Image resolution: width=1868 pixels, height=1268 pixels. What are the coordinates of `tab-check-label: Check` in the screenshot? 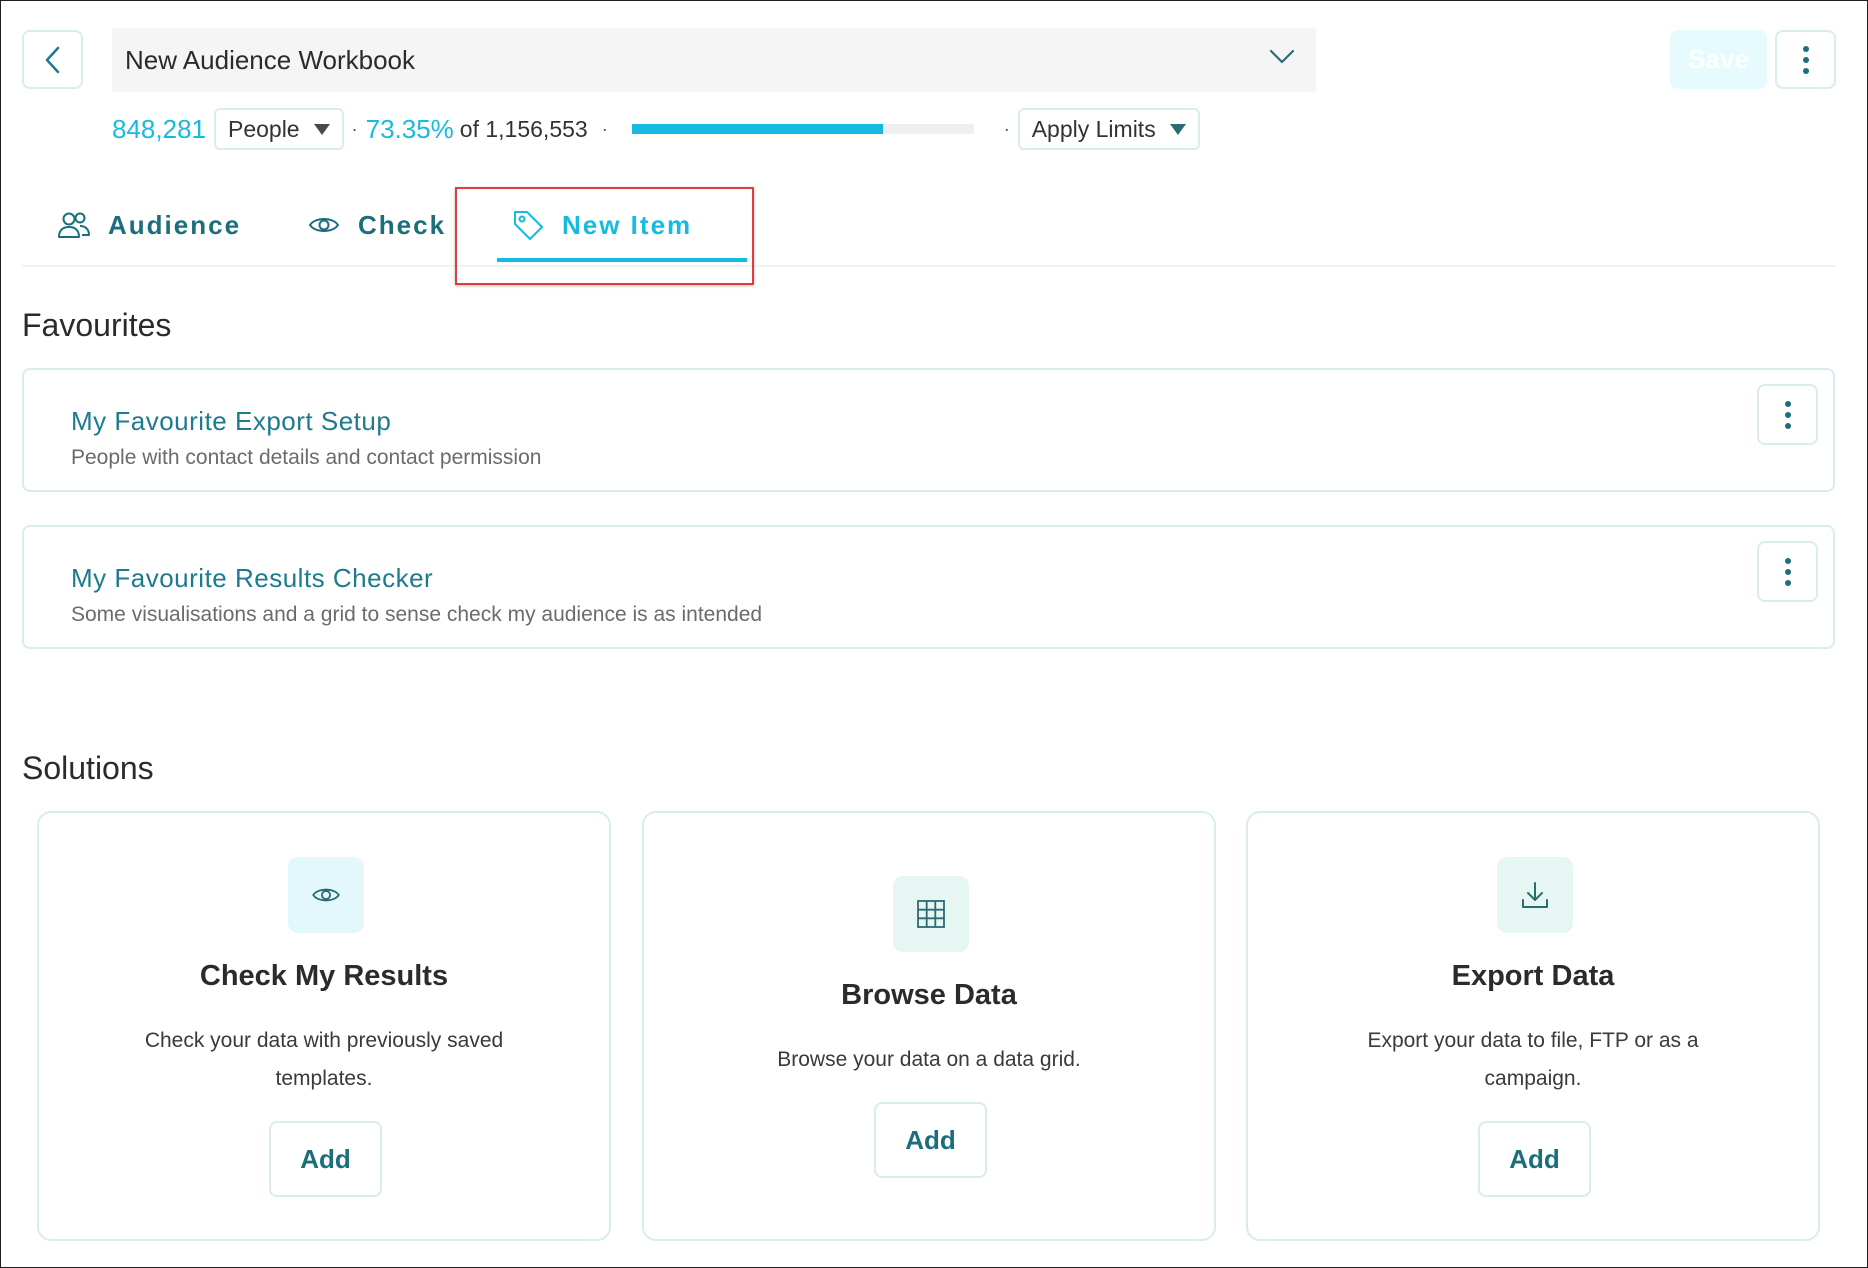 It's located at (402, 224).